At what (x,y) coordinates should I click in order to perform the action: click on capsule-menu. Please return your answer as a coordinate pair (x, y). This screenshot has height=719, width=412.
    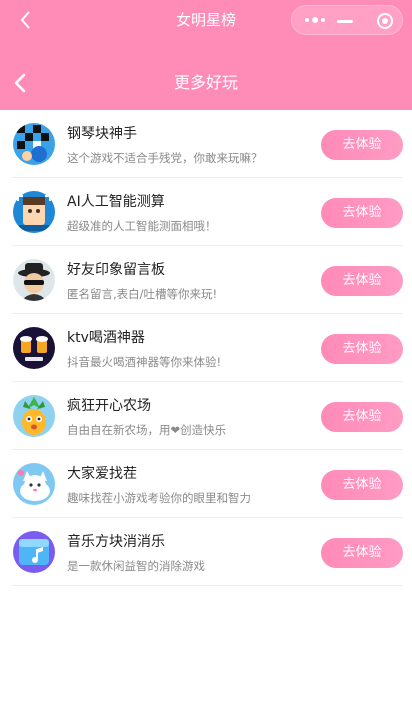
    Looking at the image, I should click on (347, 20).